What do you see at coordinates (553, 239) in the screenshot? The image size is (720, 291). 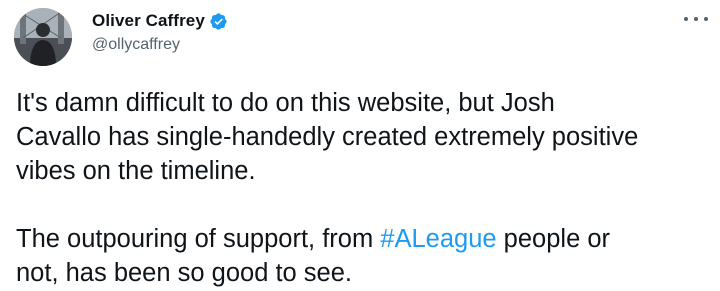 I see `tweet-text-segment: people or` at bounding box center [553, 239].